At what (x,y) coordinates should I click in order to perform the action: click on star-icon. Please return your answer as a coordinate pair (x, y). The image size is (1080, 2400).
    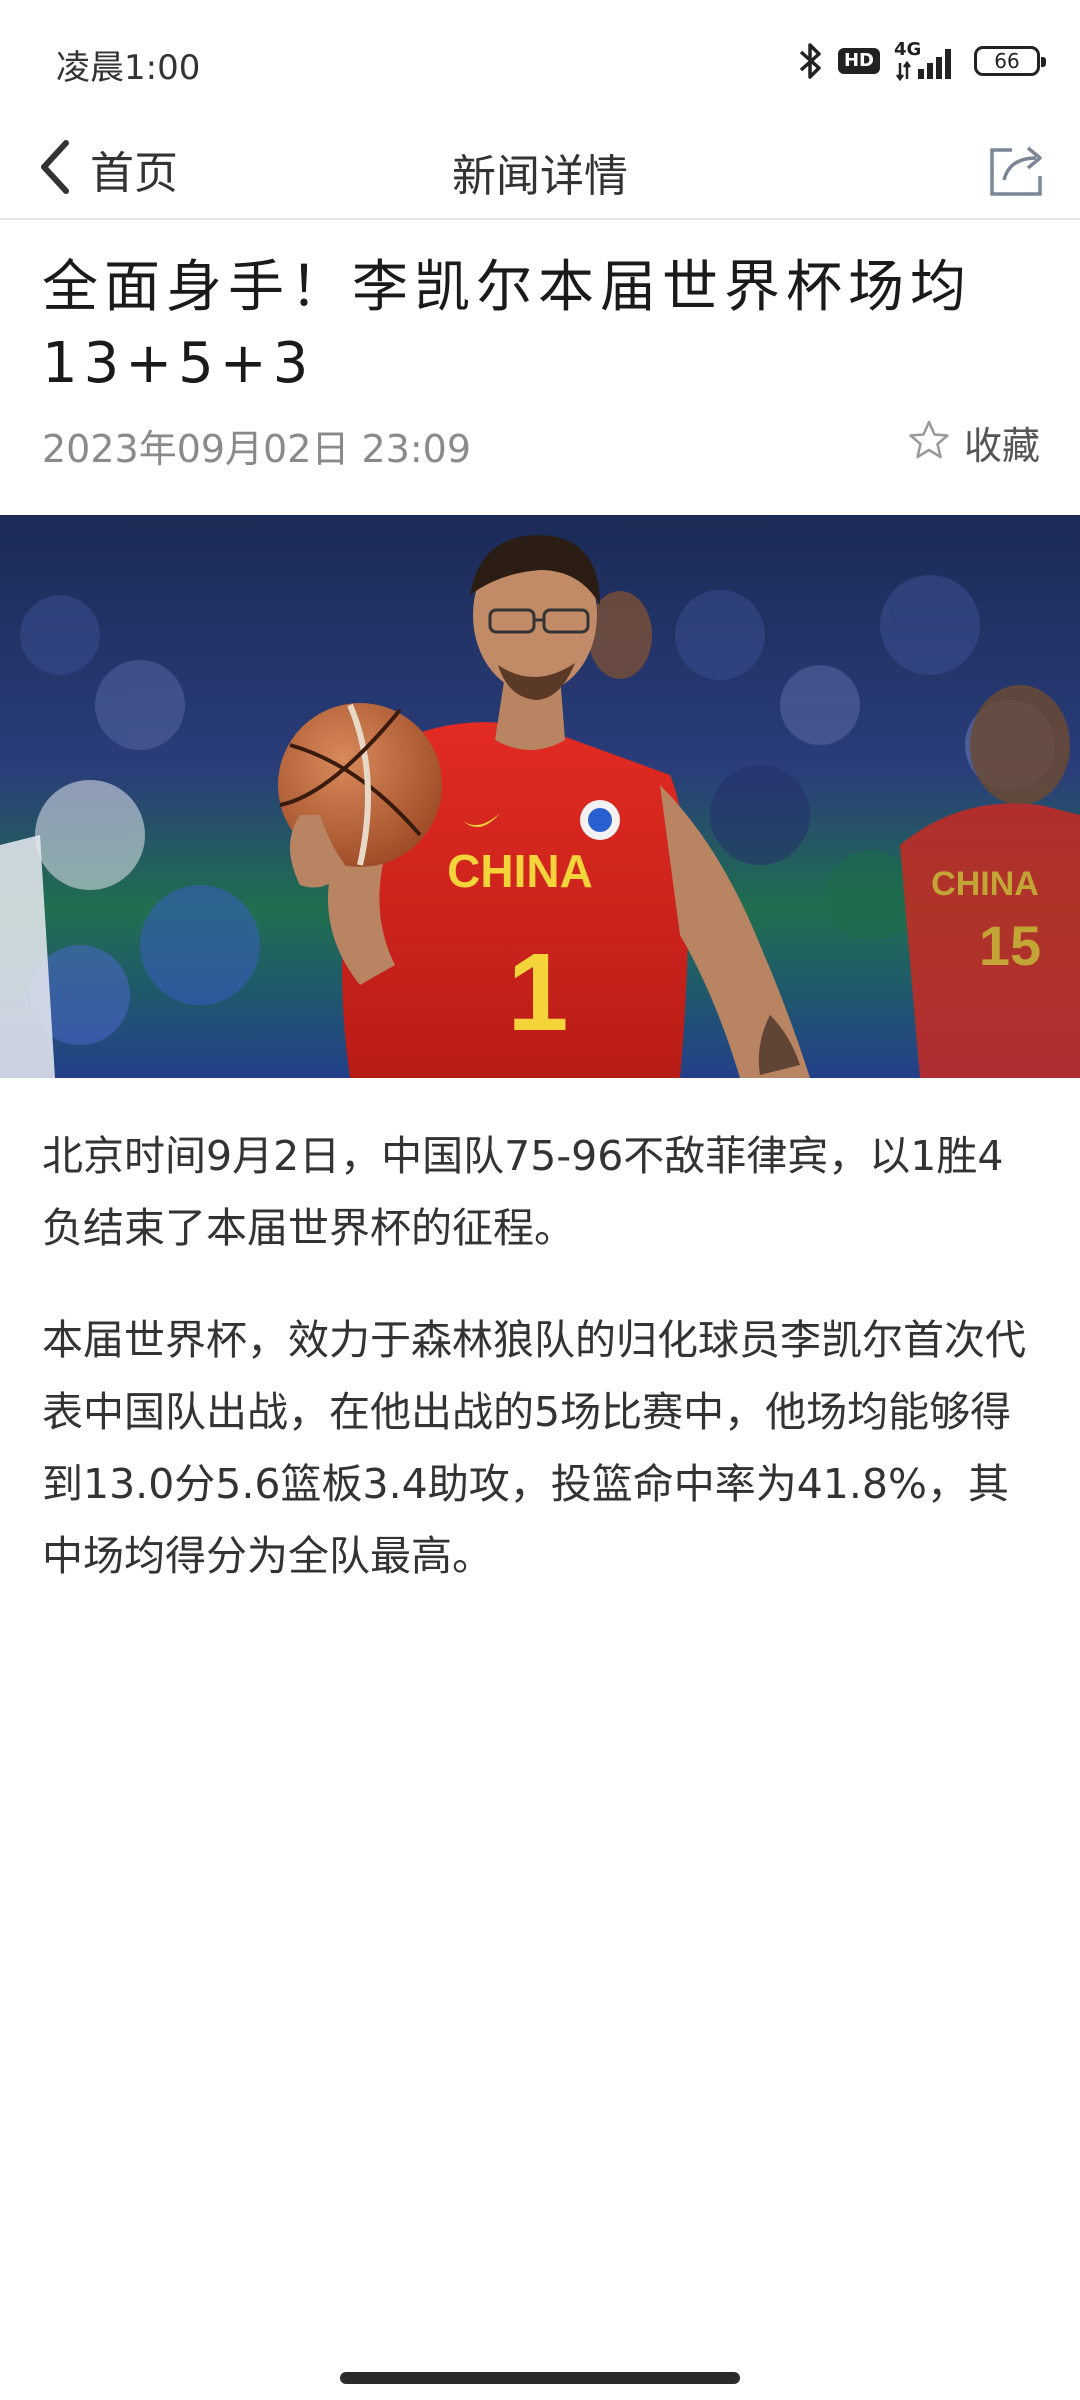
    Looking at the image, I should click on (929, 442).